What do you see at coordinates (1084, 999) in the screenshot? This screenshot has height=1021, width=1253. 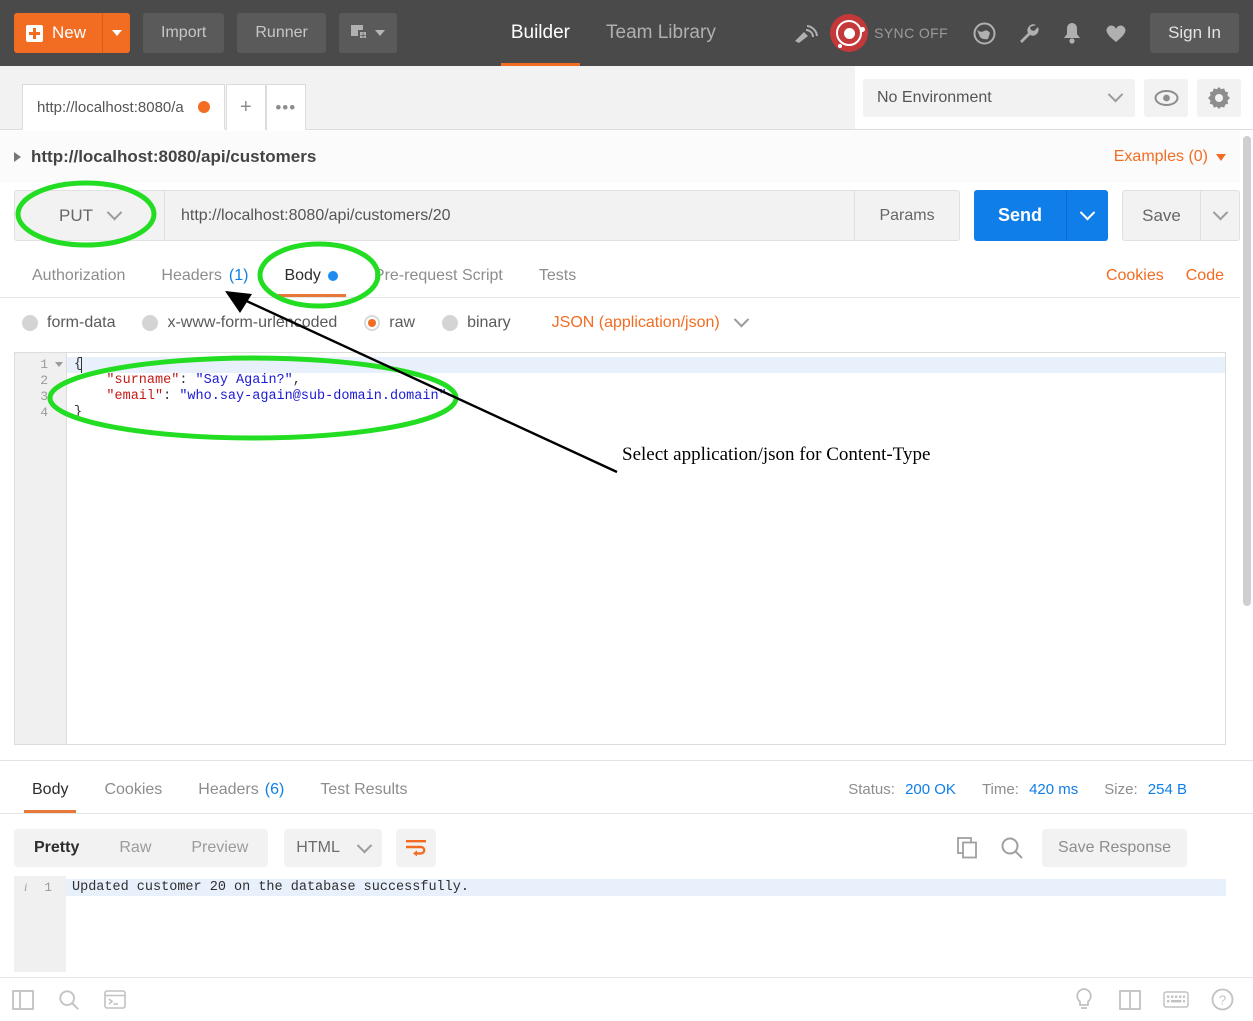 I see `bulb-icon` at bounding box center [1084, 999].